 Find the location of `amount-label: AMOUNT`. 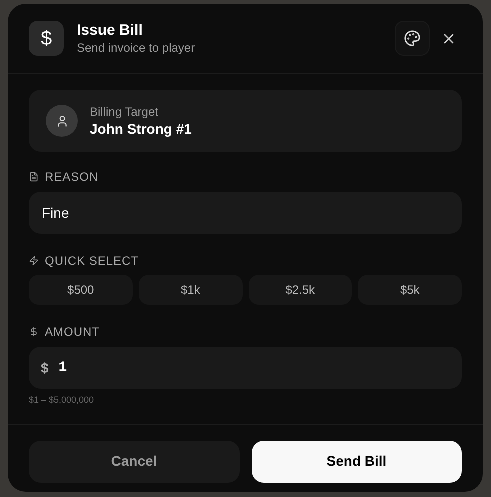

amount-label: AMOUNT is located at coordinates (72, 332).